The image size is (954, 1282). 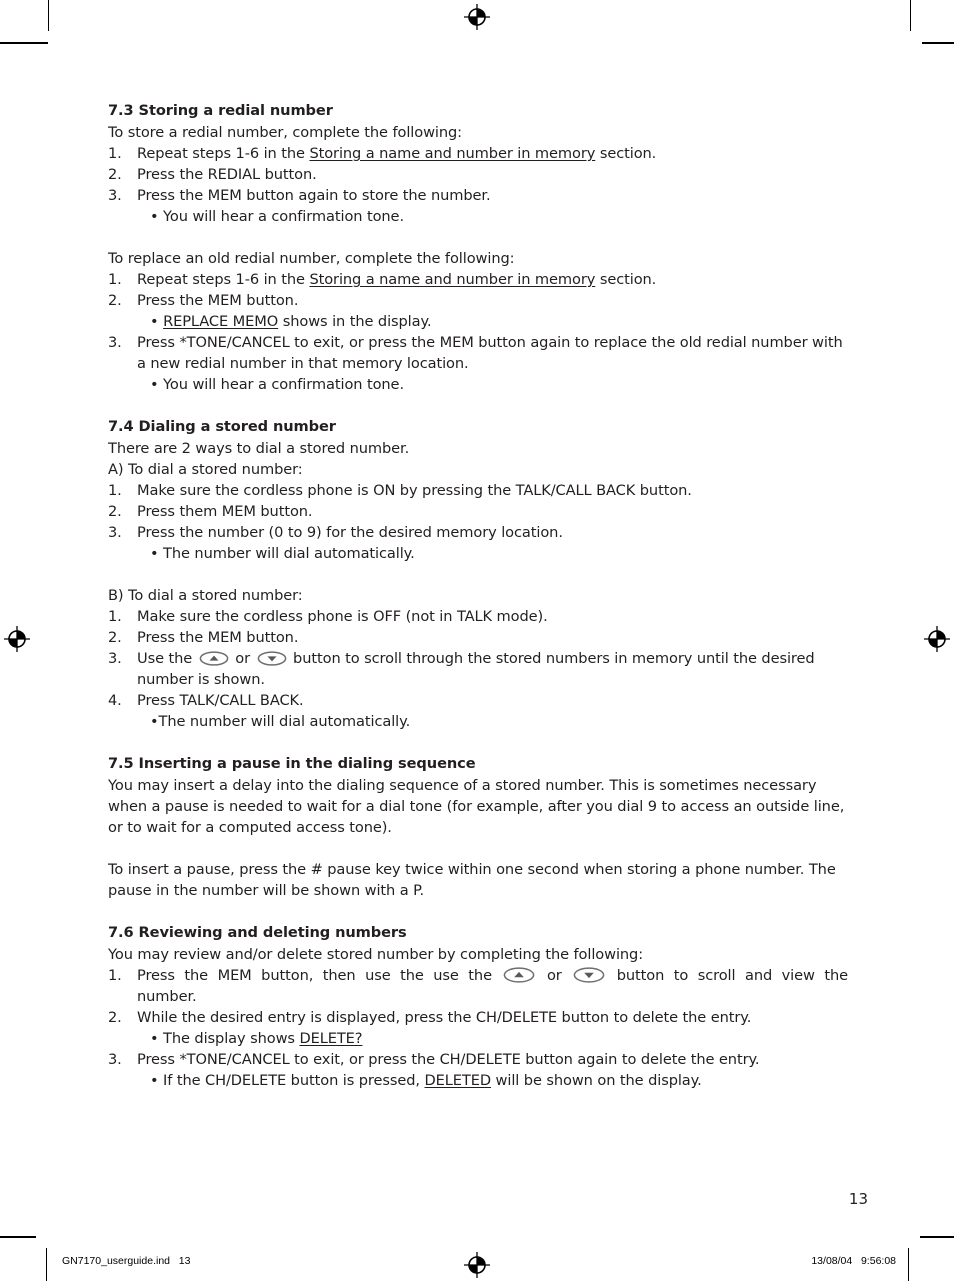 I want to click on page-number: 13, so click(x=858, y=1199).